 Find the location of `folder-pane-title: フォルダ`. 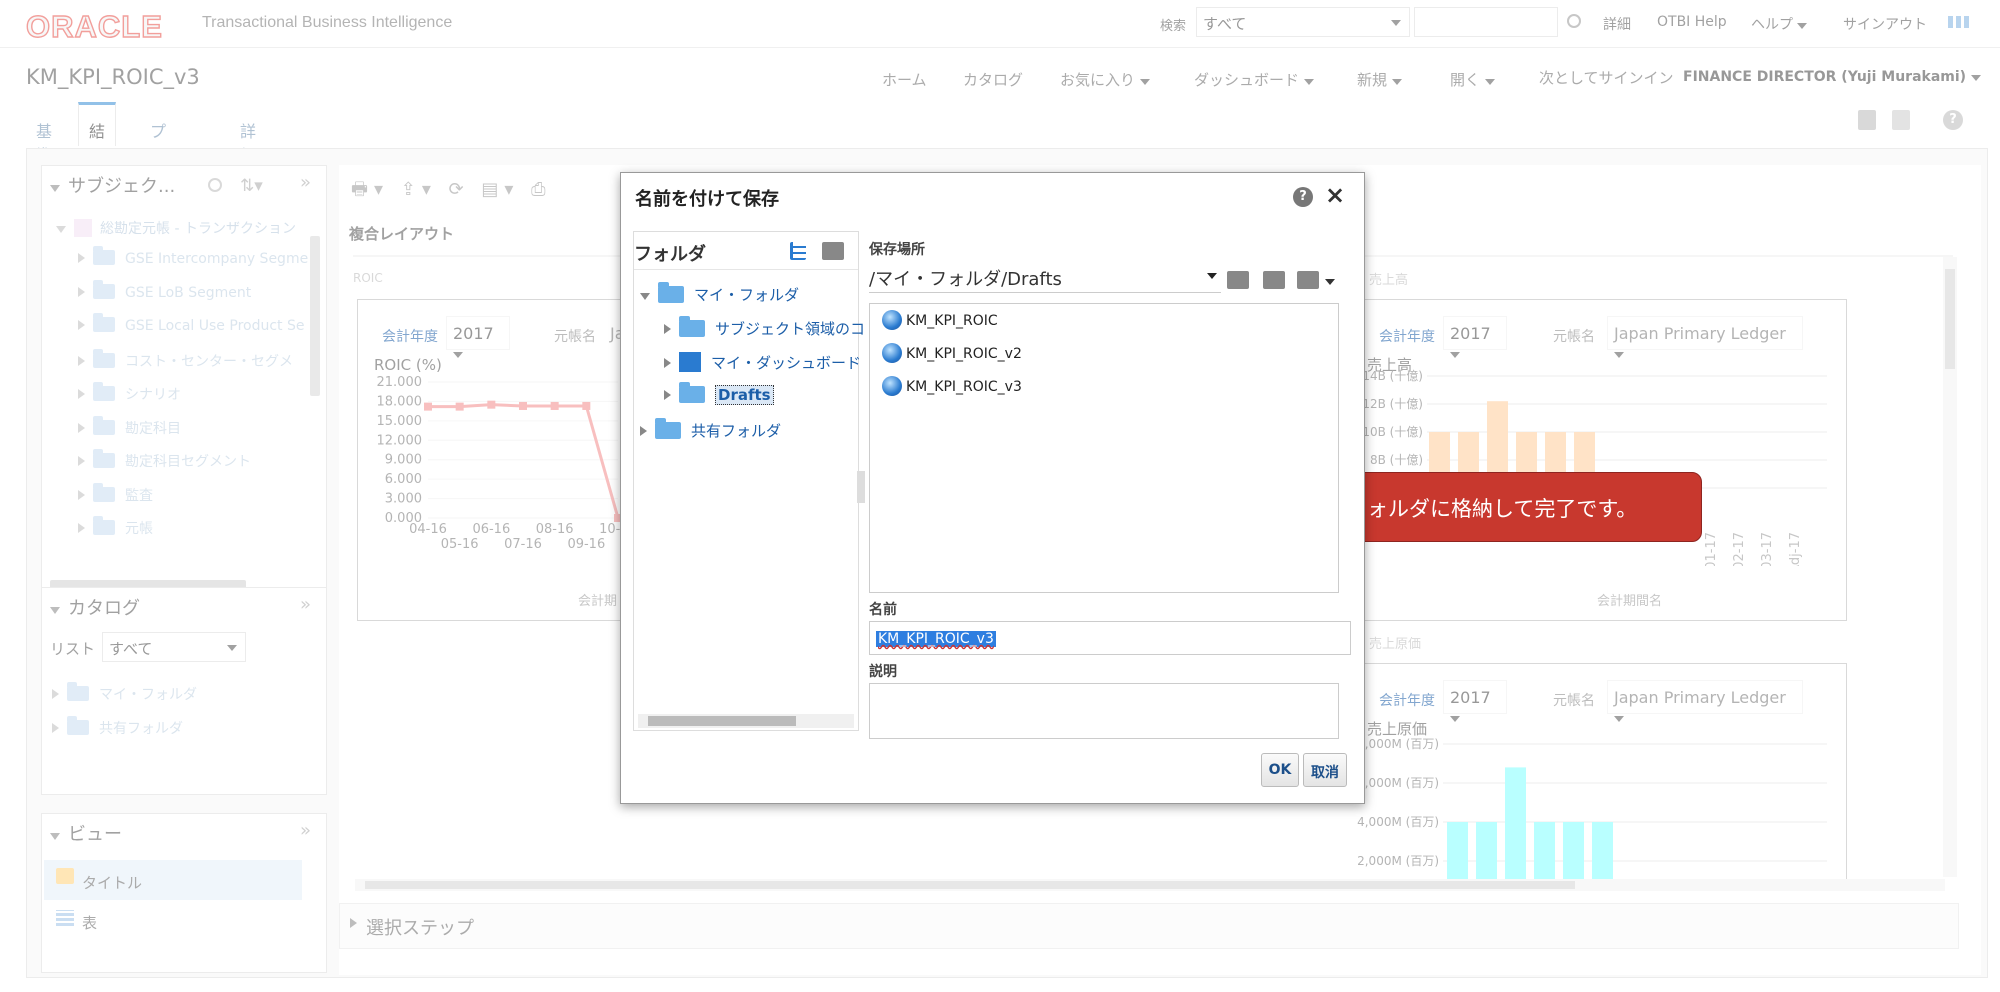

folder-pane-title: フォルダ is located at coordinates (670, 254).